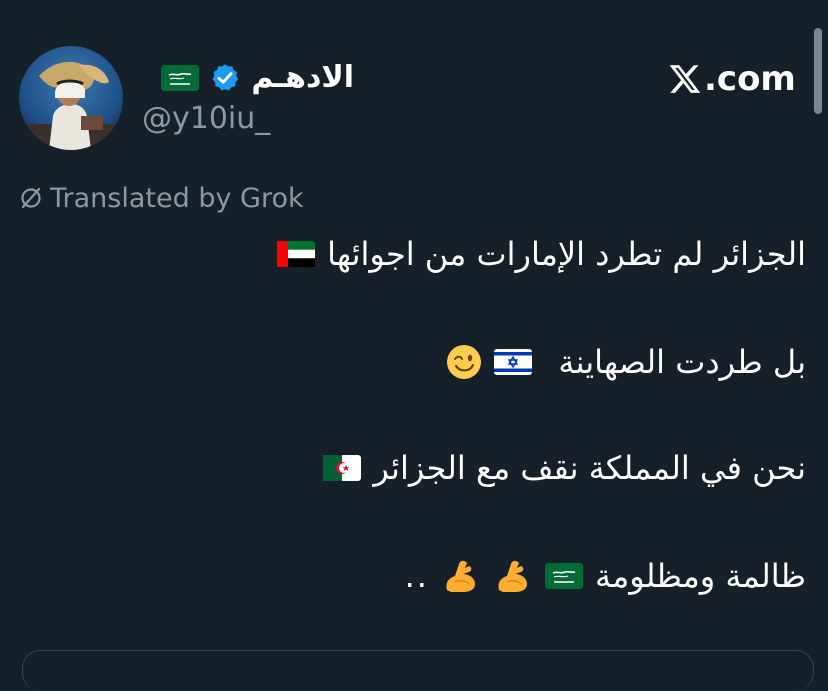  What do you see at coordinates (177, 198) in the screenshot?
I see `translation-label: Translated by Grok` at bounding box center [177, 198].